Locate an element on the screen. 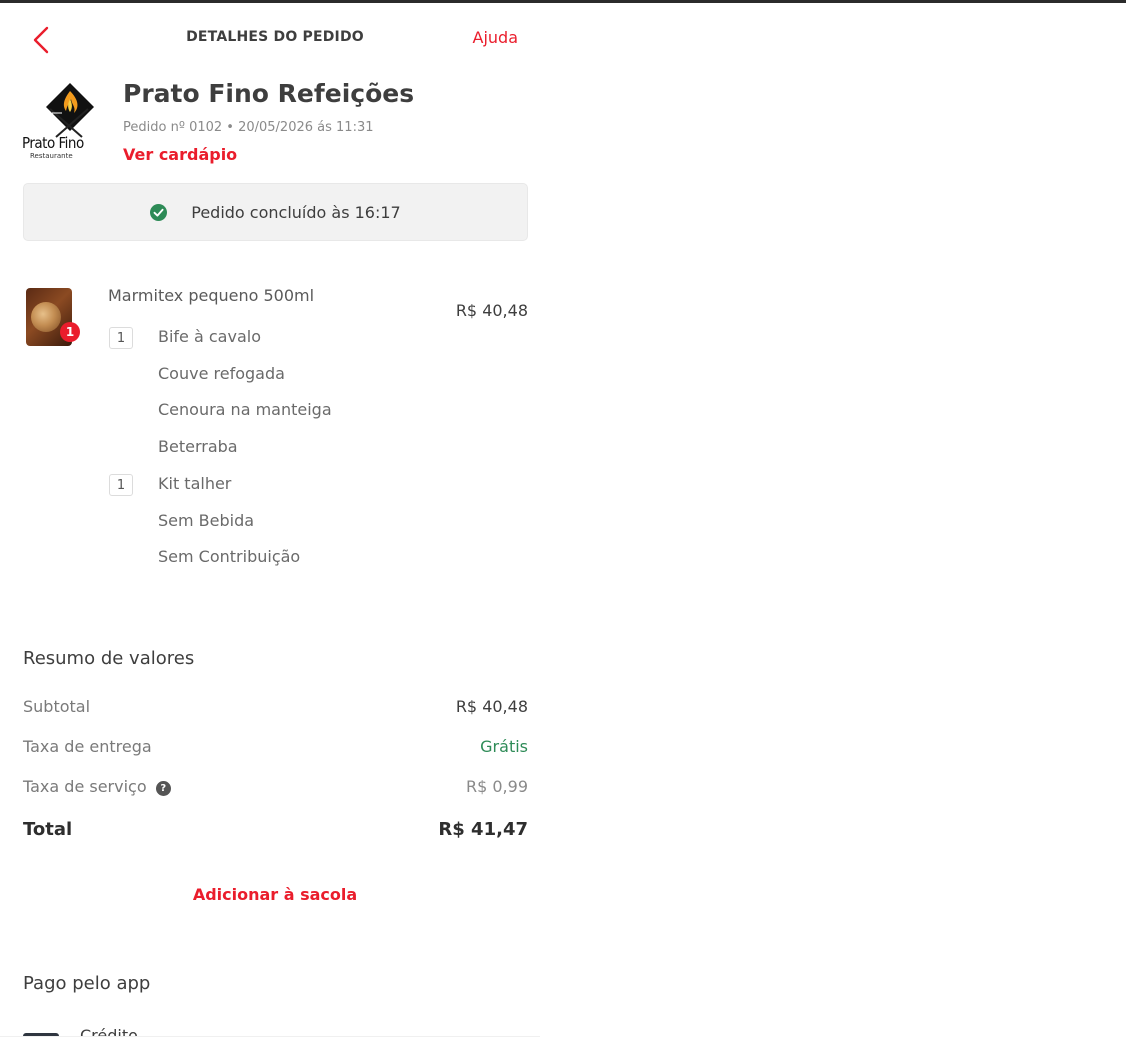 The width and height of the screenshot is (1126, 1041). bottom-divider is located at coordinates (270, 1036).